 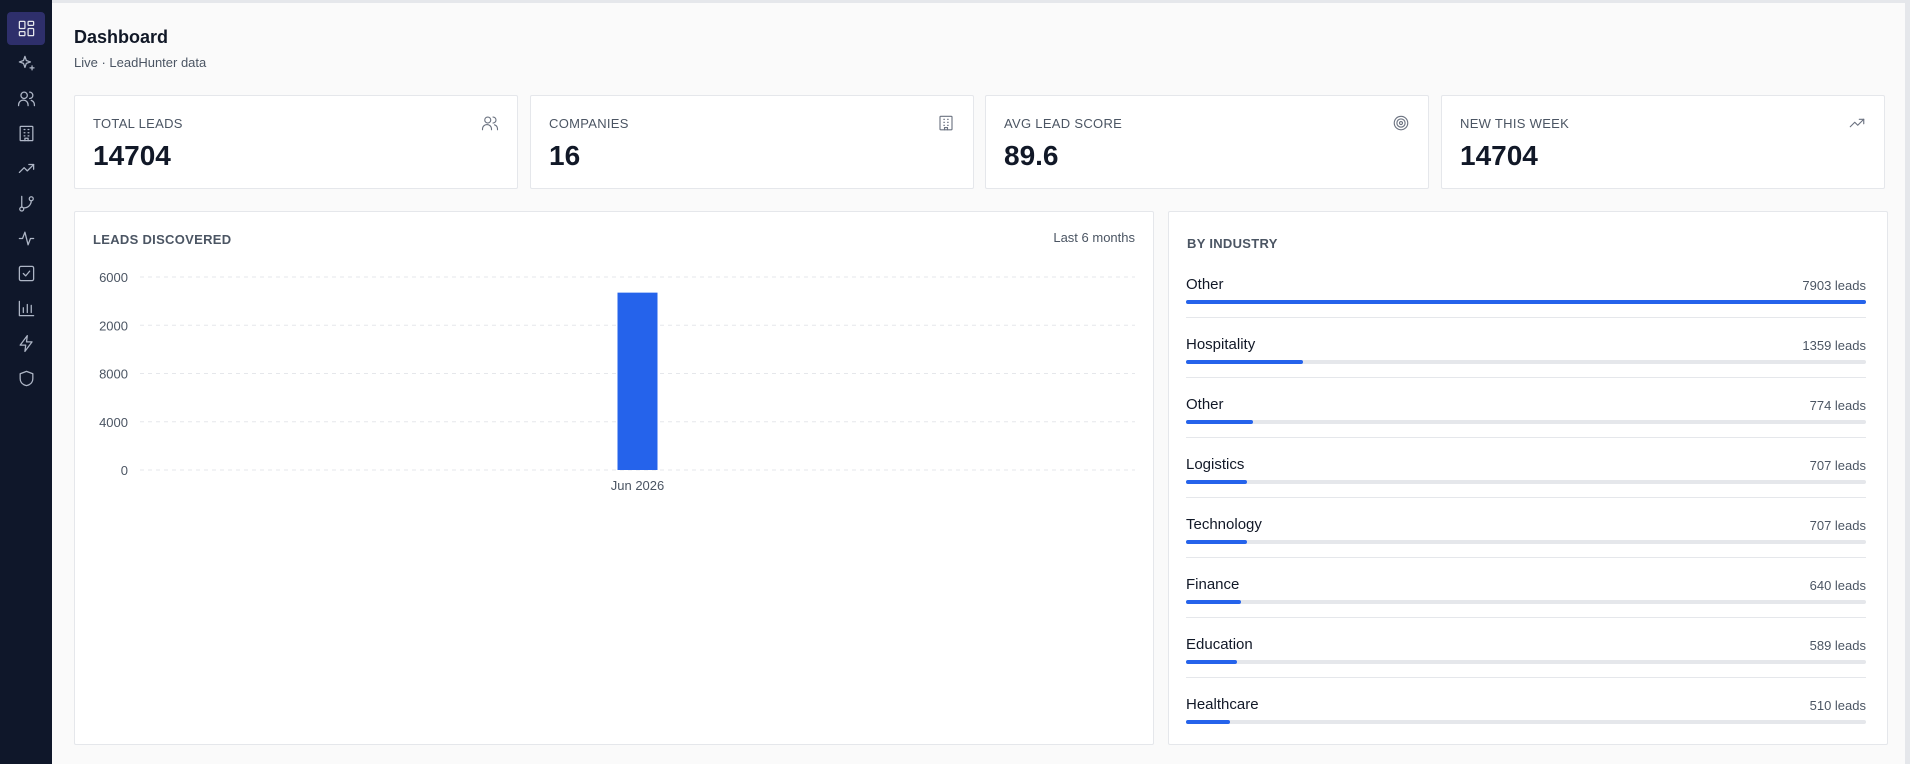 What do you see at coordinates (1907, 383) in the screenshot?
I see `scrollbar-track` at bounding box center [1907, 383].